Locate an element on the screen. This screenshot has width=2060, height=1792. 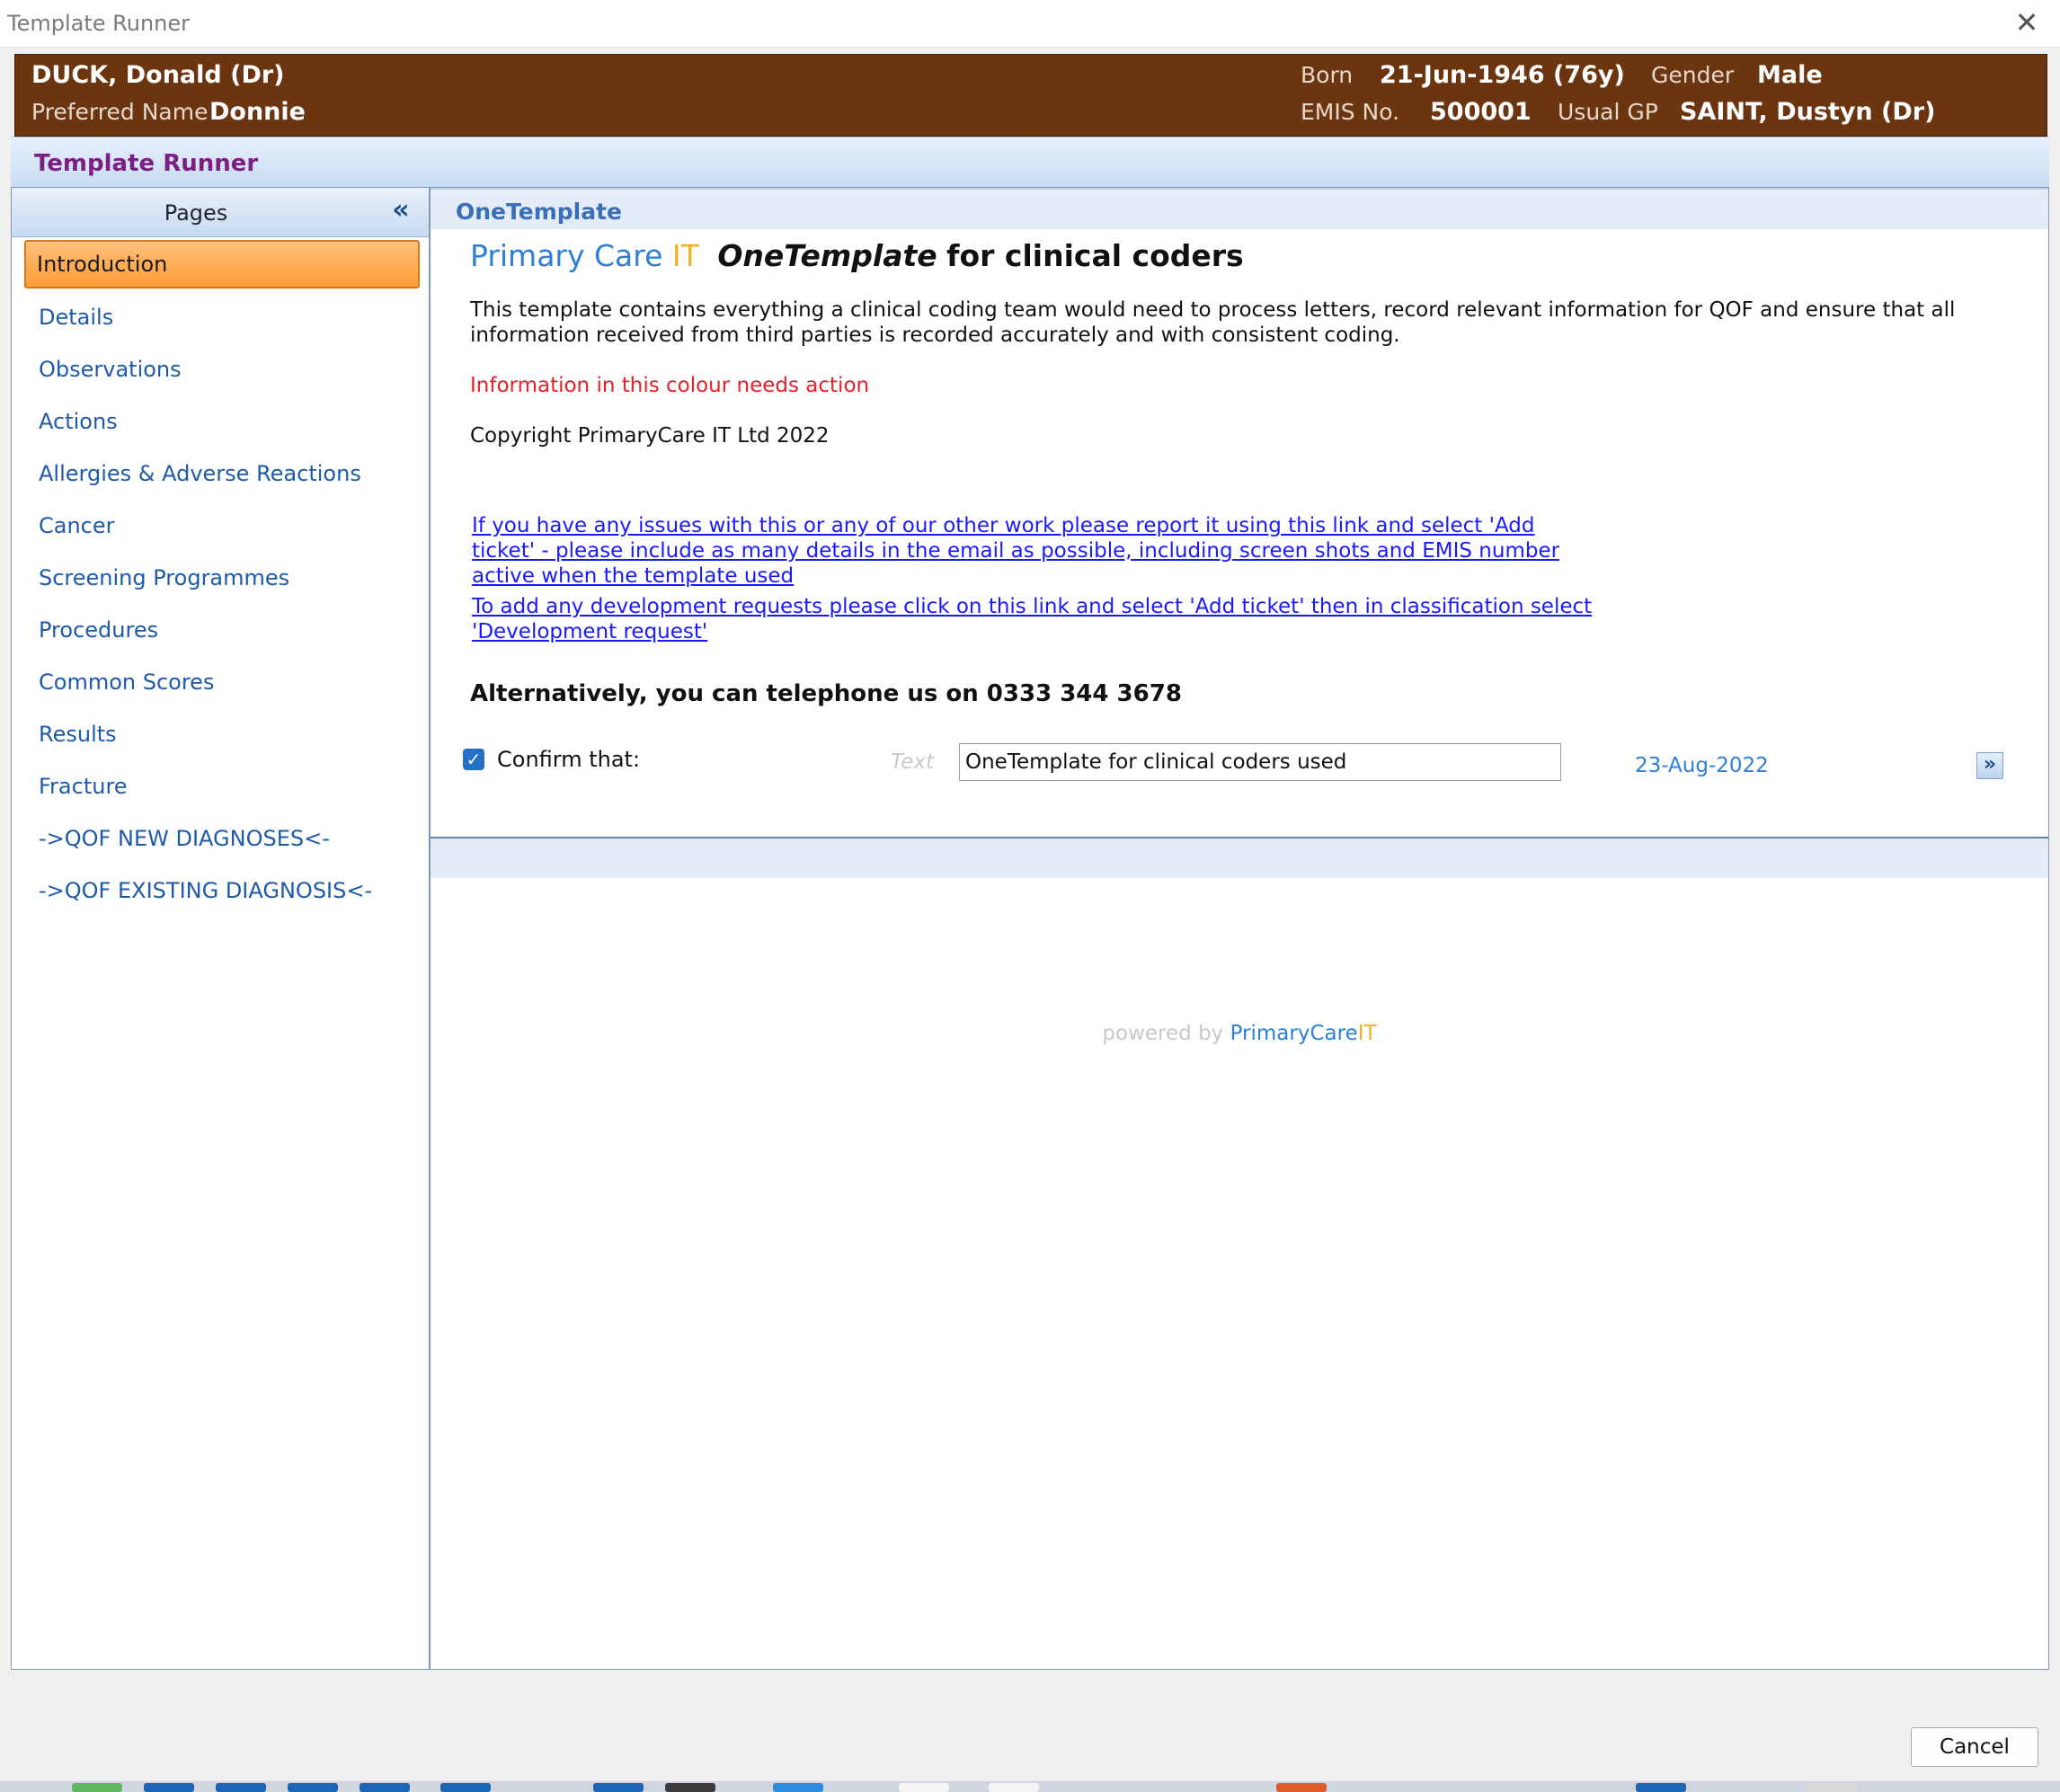
template-runner-header: Template Runner is located at coordinates (1030, 162).